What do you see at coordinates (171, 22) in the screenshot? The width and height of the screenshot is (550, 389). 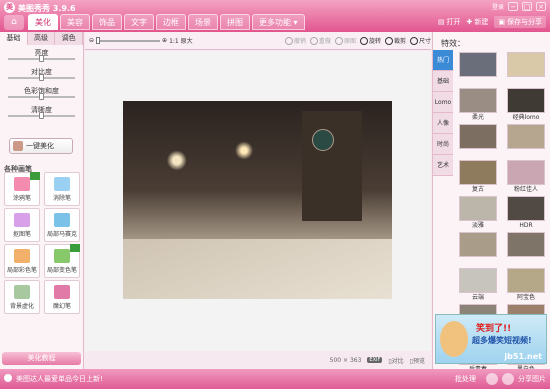 I see `tab-4: 边框` at bounding box center [171, 22].